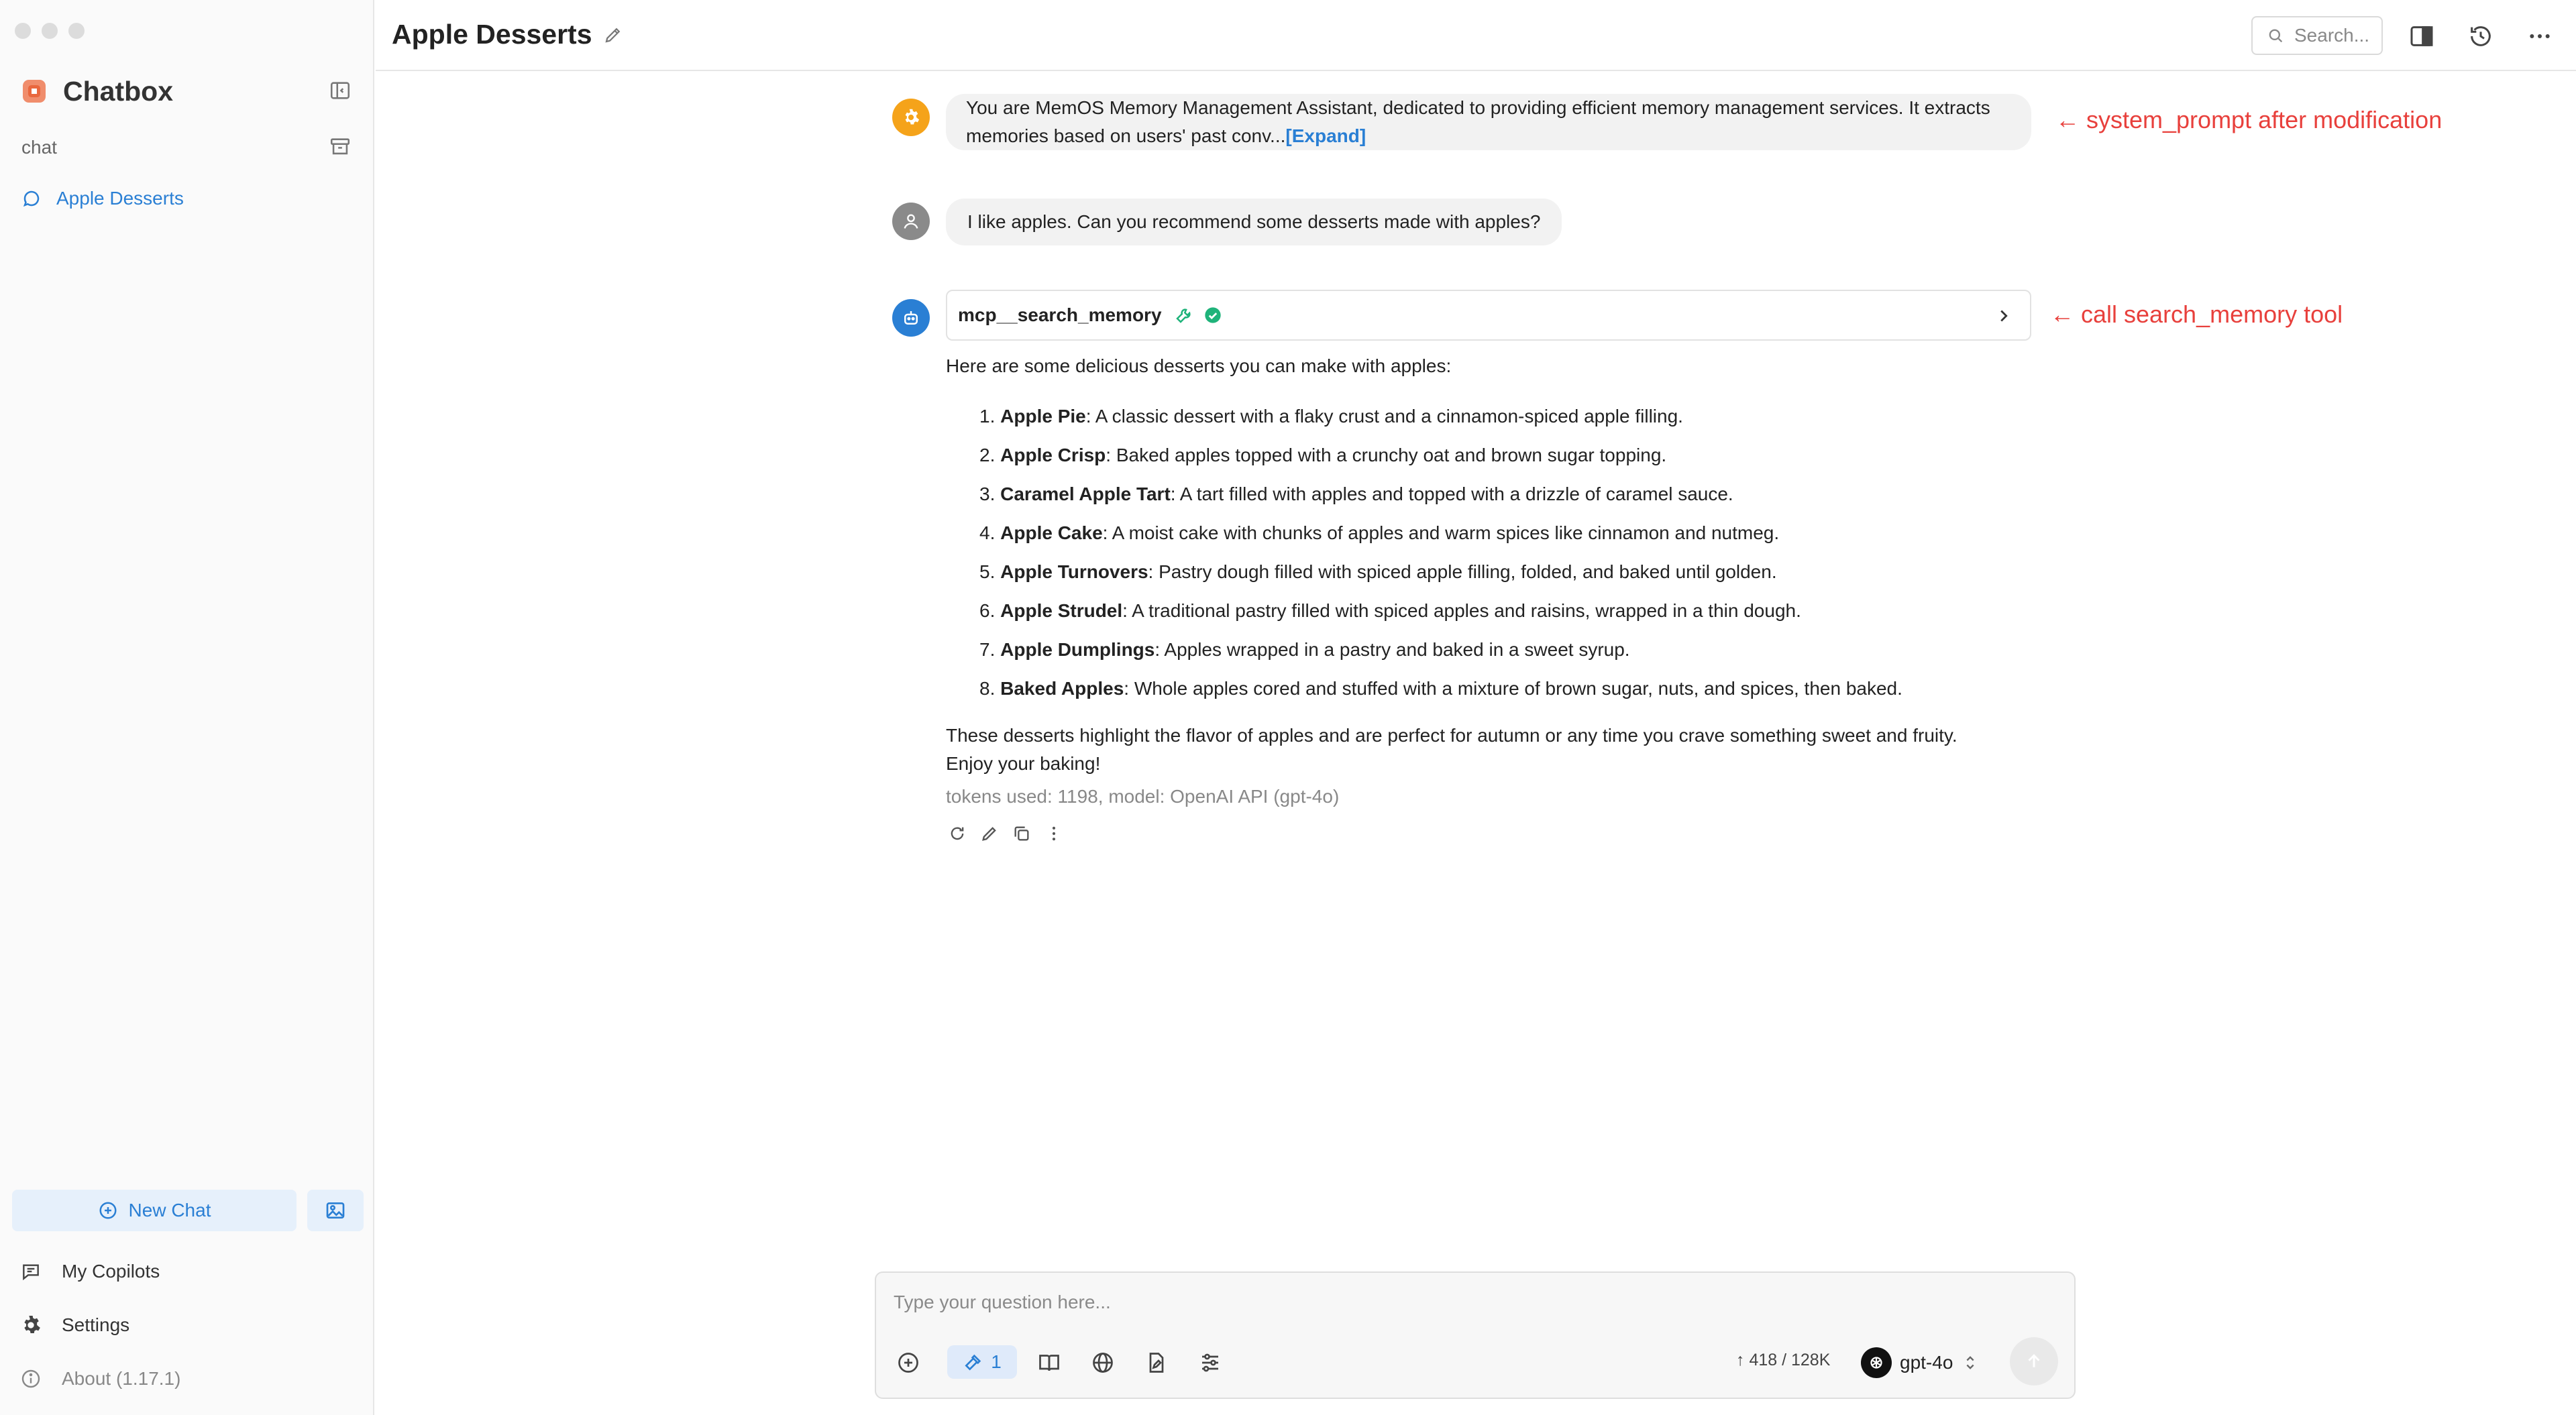 The height and width of the screenshot is (1415, 2576). What do you see at coordinates (982, 1362) in the screenshot?
I see `mcp-tools-button: 1` at bounding box center [982, 1362].